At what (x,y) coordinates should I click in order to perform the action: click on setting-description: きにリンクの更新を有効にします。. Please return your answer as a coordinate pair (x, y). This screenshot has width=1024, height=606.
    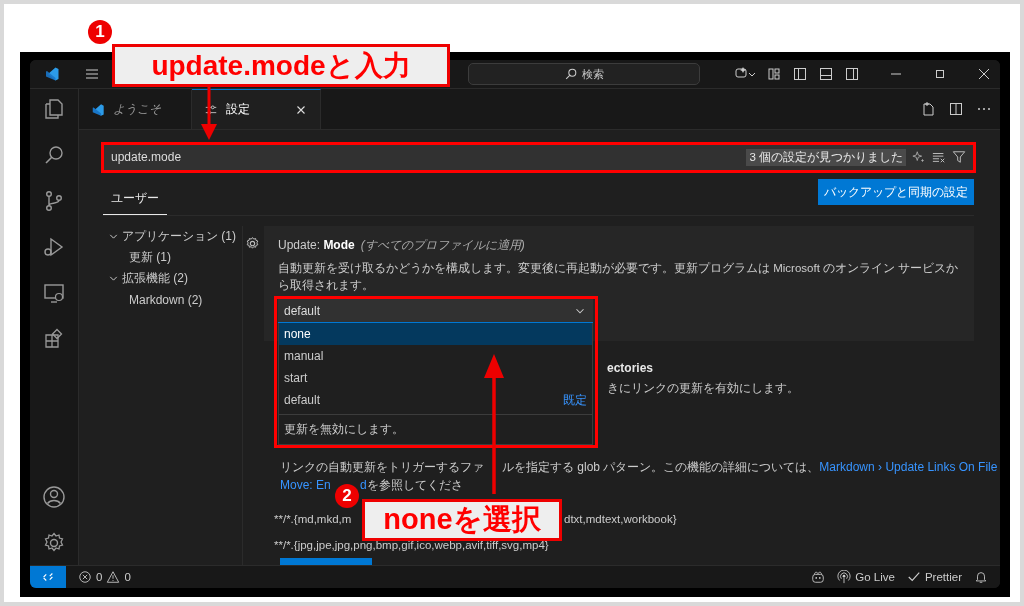
    Looking at the image, I should click on (703, 388).